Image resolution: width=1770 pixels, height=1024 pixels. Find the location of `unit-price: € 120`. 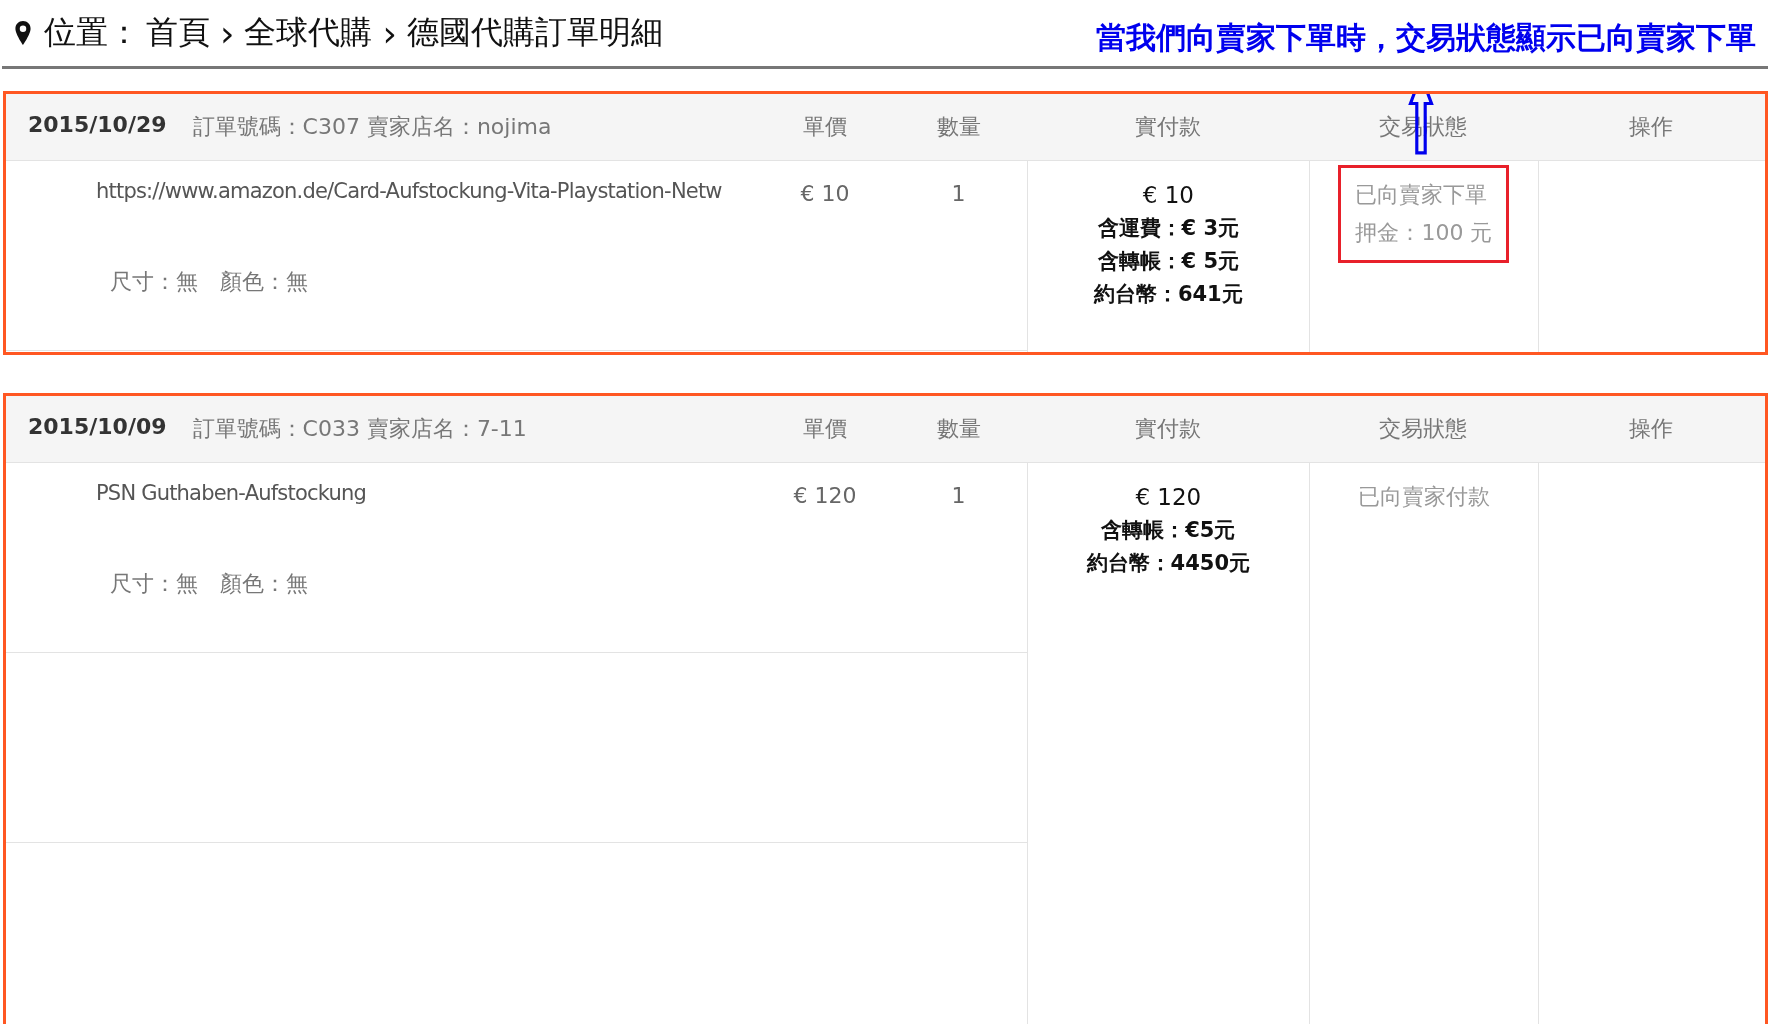

unit-price: € 120 is located at coordinates (825, 496).